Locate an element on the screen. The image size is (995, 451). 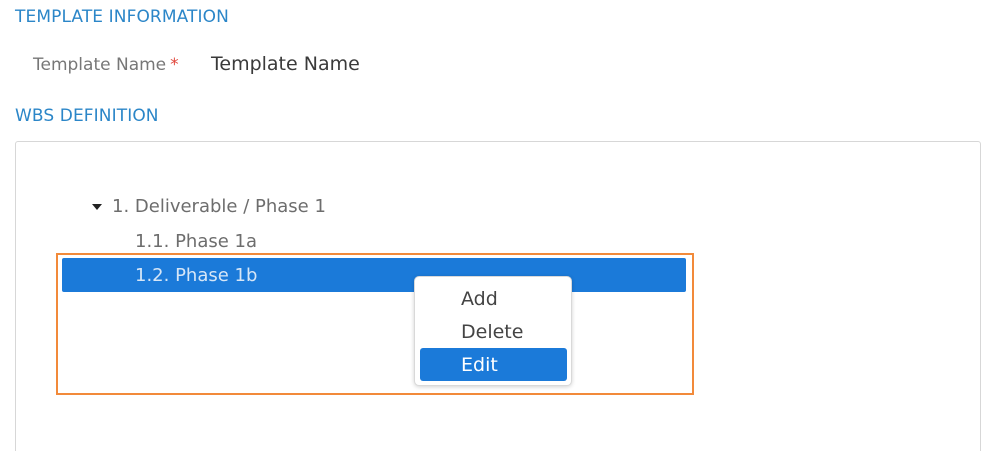
caret-down-icon is located at coordinates (97, 207).